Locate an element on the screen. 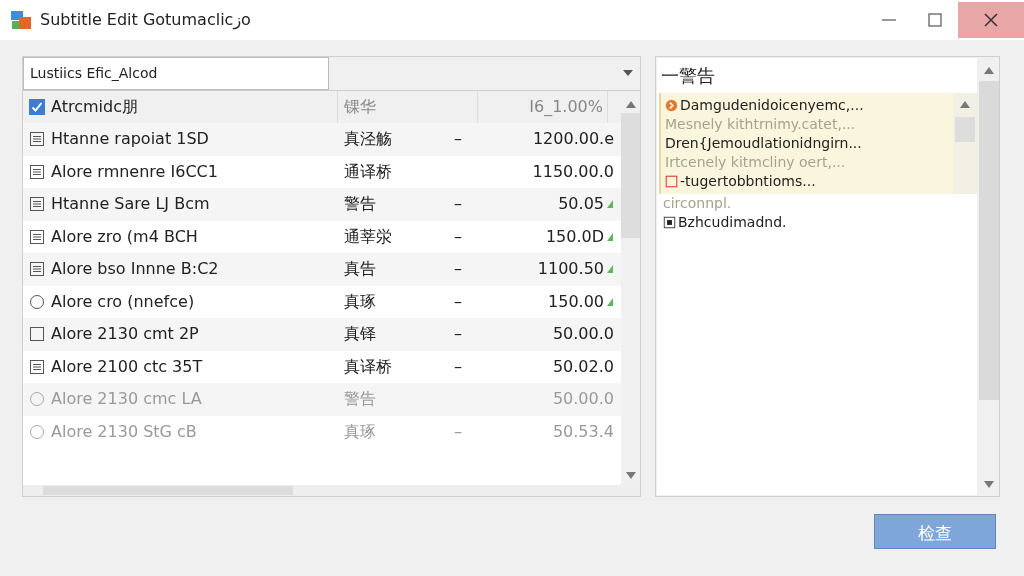  maximize-icon is located at coordinates (935, 20).